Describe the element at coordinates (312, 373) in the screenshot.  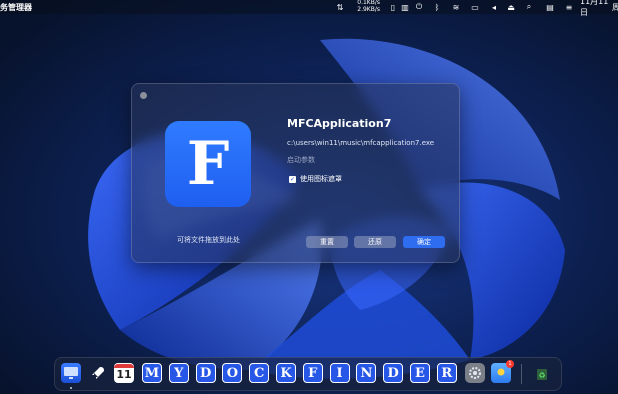
I see `dock-letter-tile: F` at that location.